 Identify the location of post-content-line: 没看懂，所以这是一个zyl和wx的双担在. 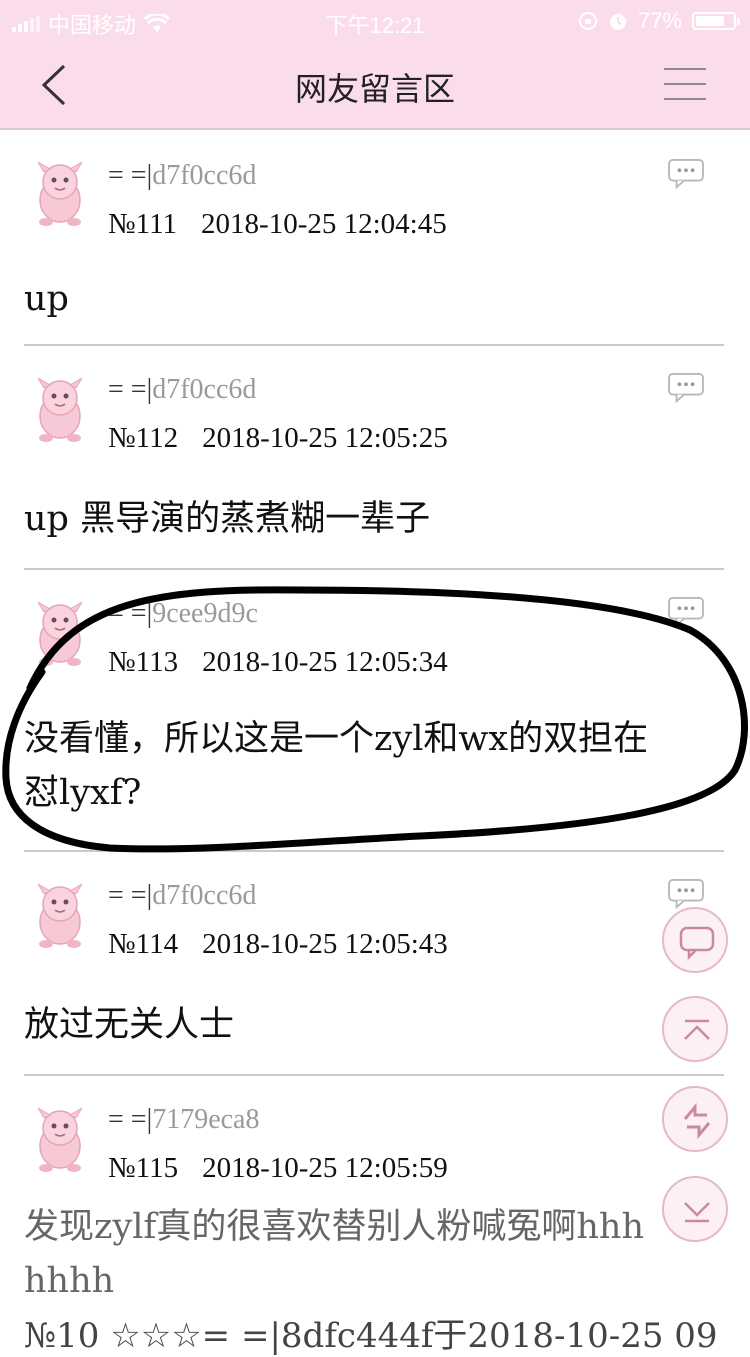
(336, 739).